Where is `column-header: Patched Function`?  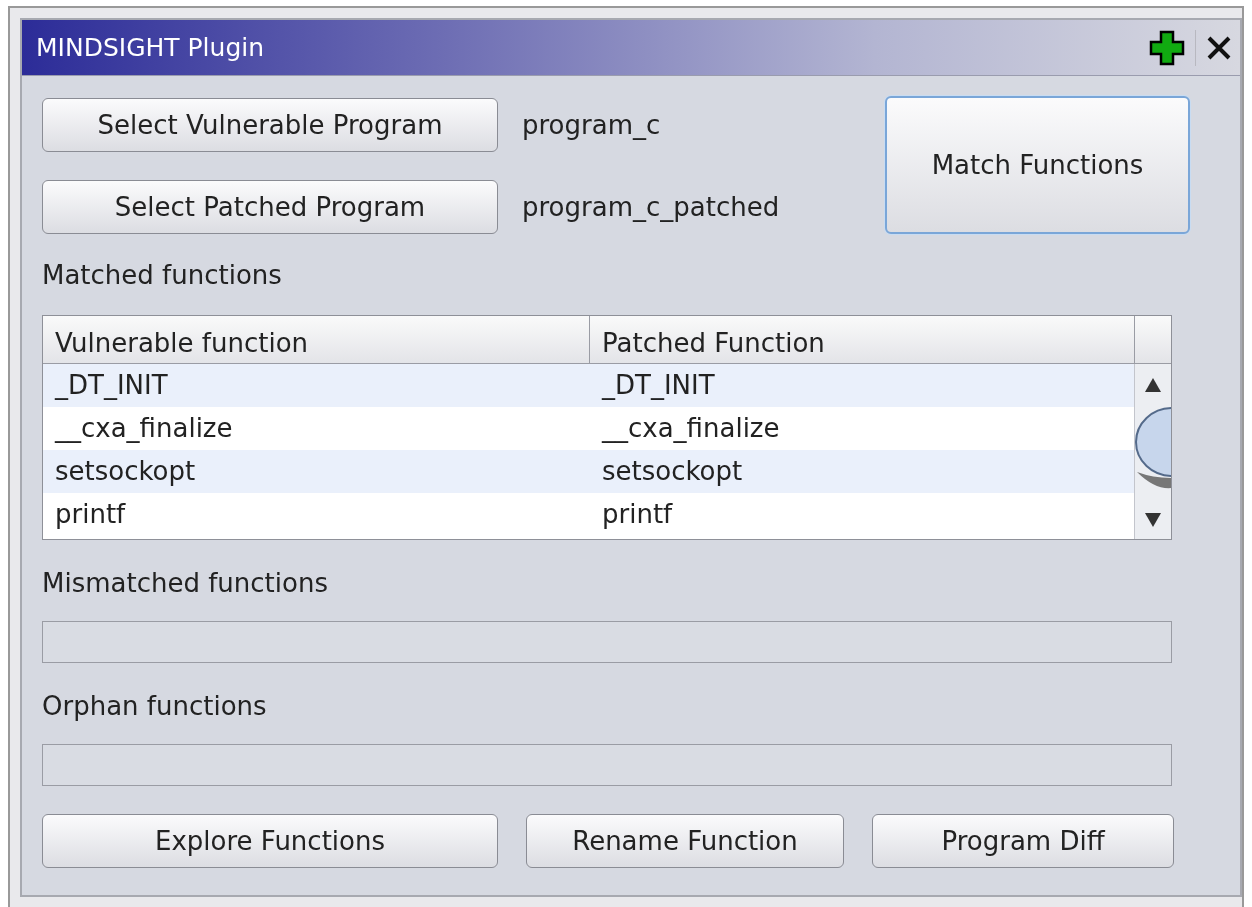
column-header: Patched Function is located at coordinates (862, 339).